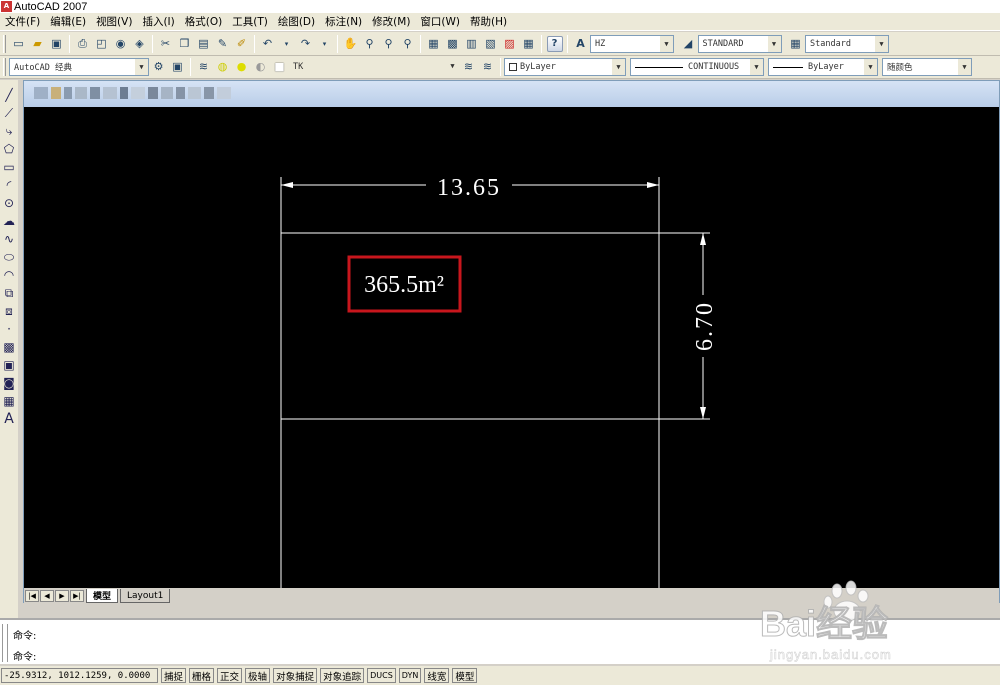  Describe the element at coordinates (9, 221) in the screenshot. I see `revision-cloud-icon: ☁` at that location.